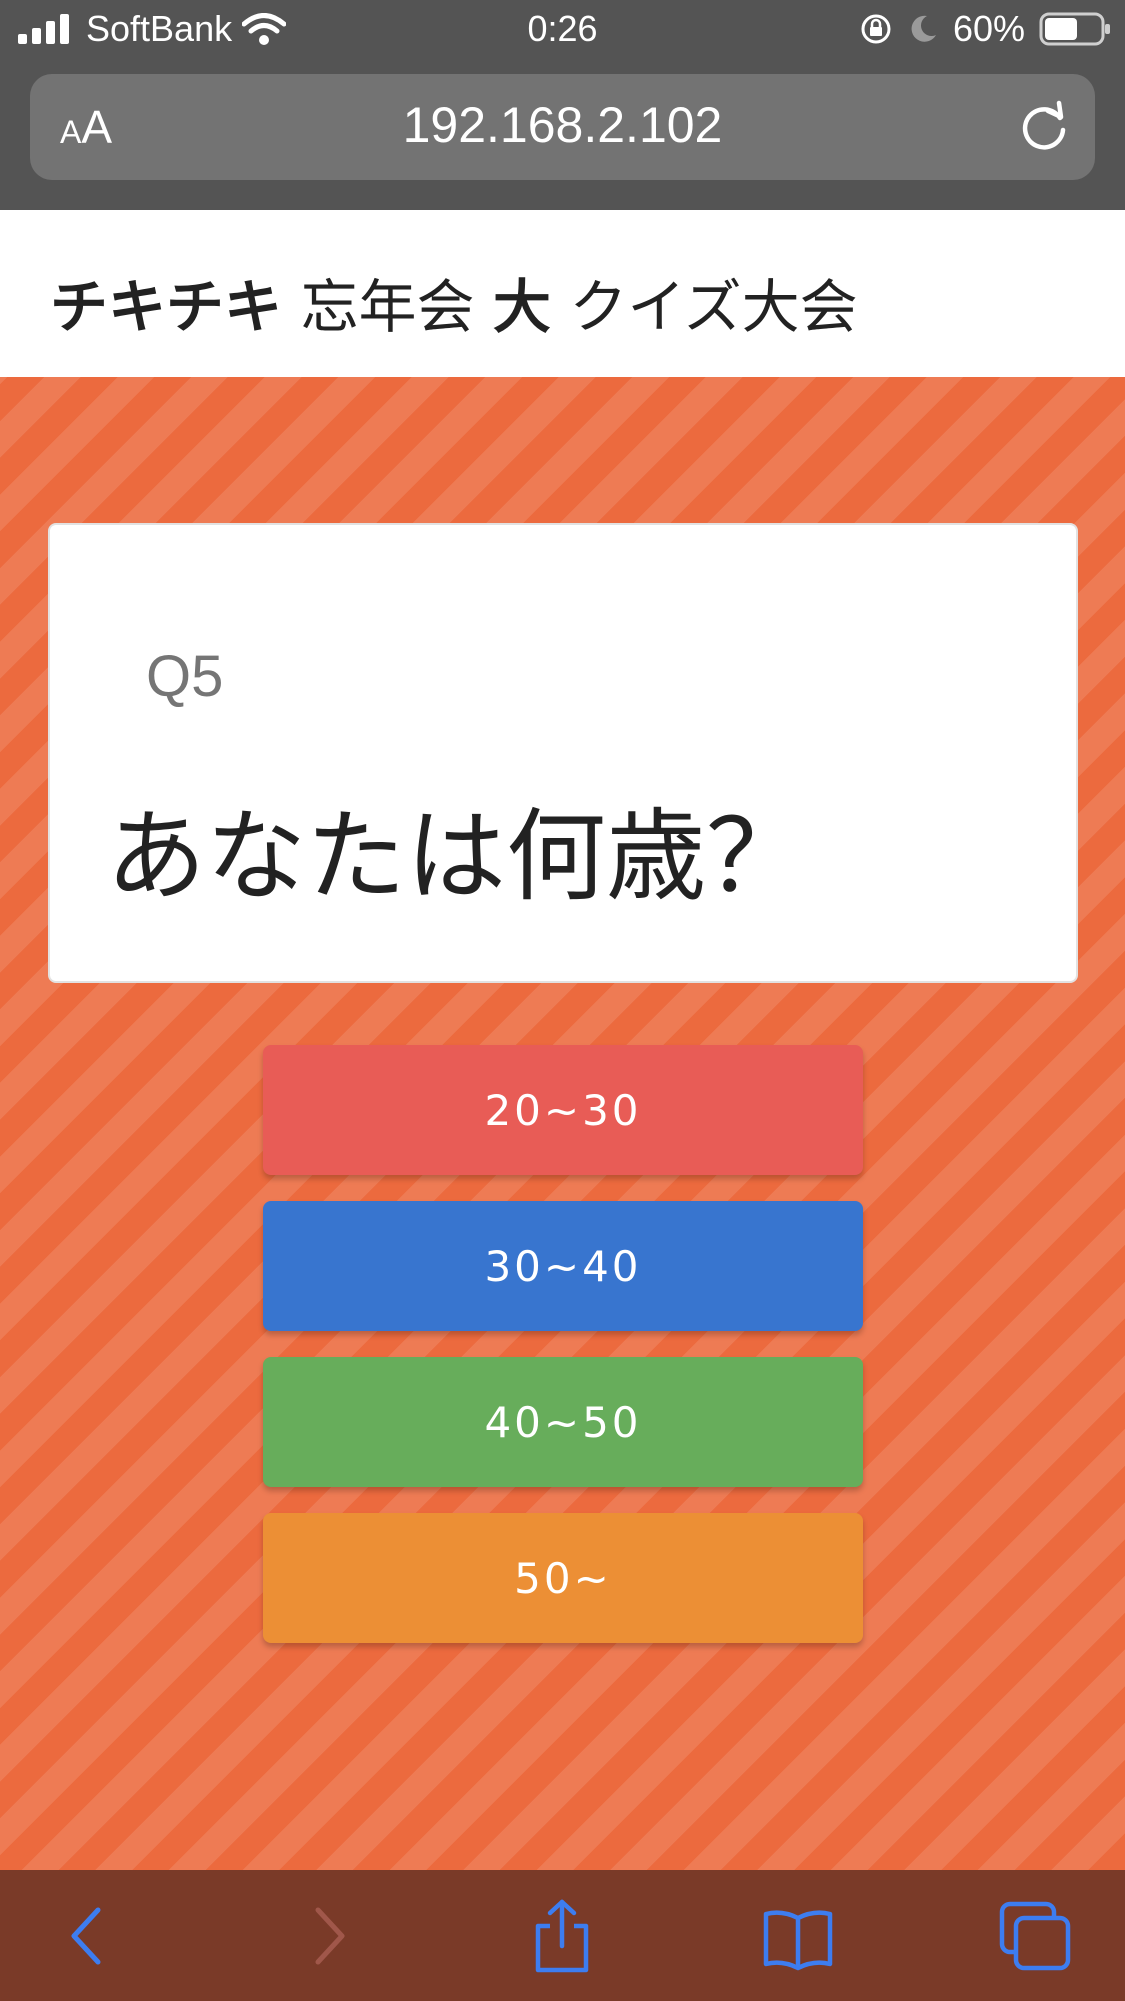 This screenshot has width=1125, height=2001. I want to click on answer-button-4: 50~, so click(563, 1578).